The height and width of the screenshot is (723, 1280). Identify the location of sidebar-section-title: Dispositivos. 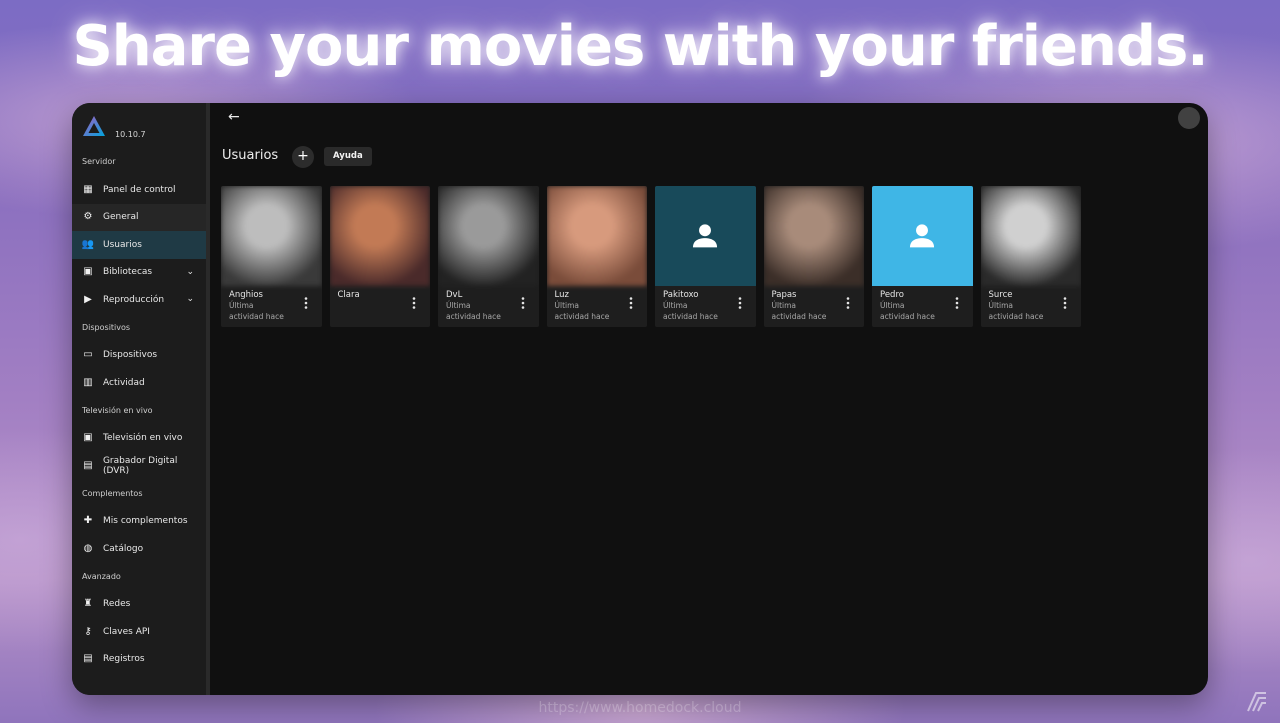
(106, 327).